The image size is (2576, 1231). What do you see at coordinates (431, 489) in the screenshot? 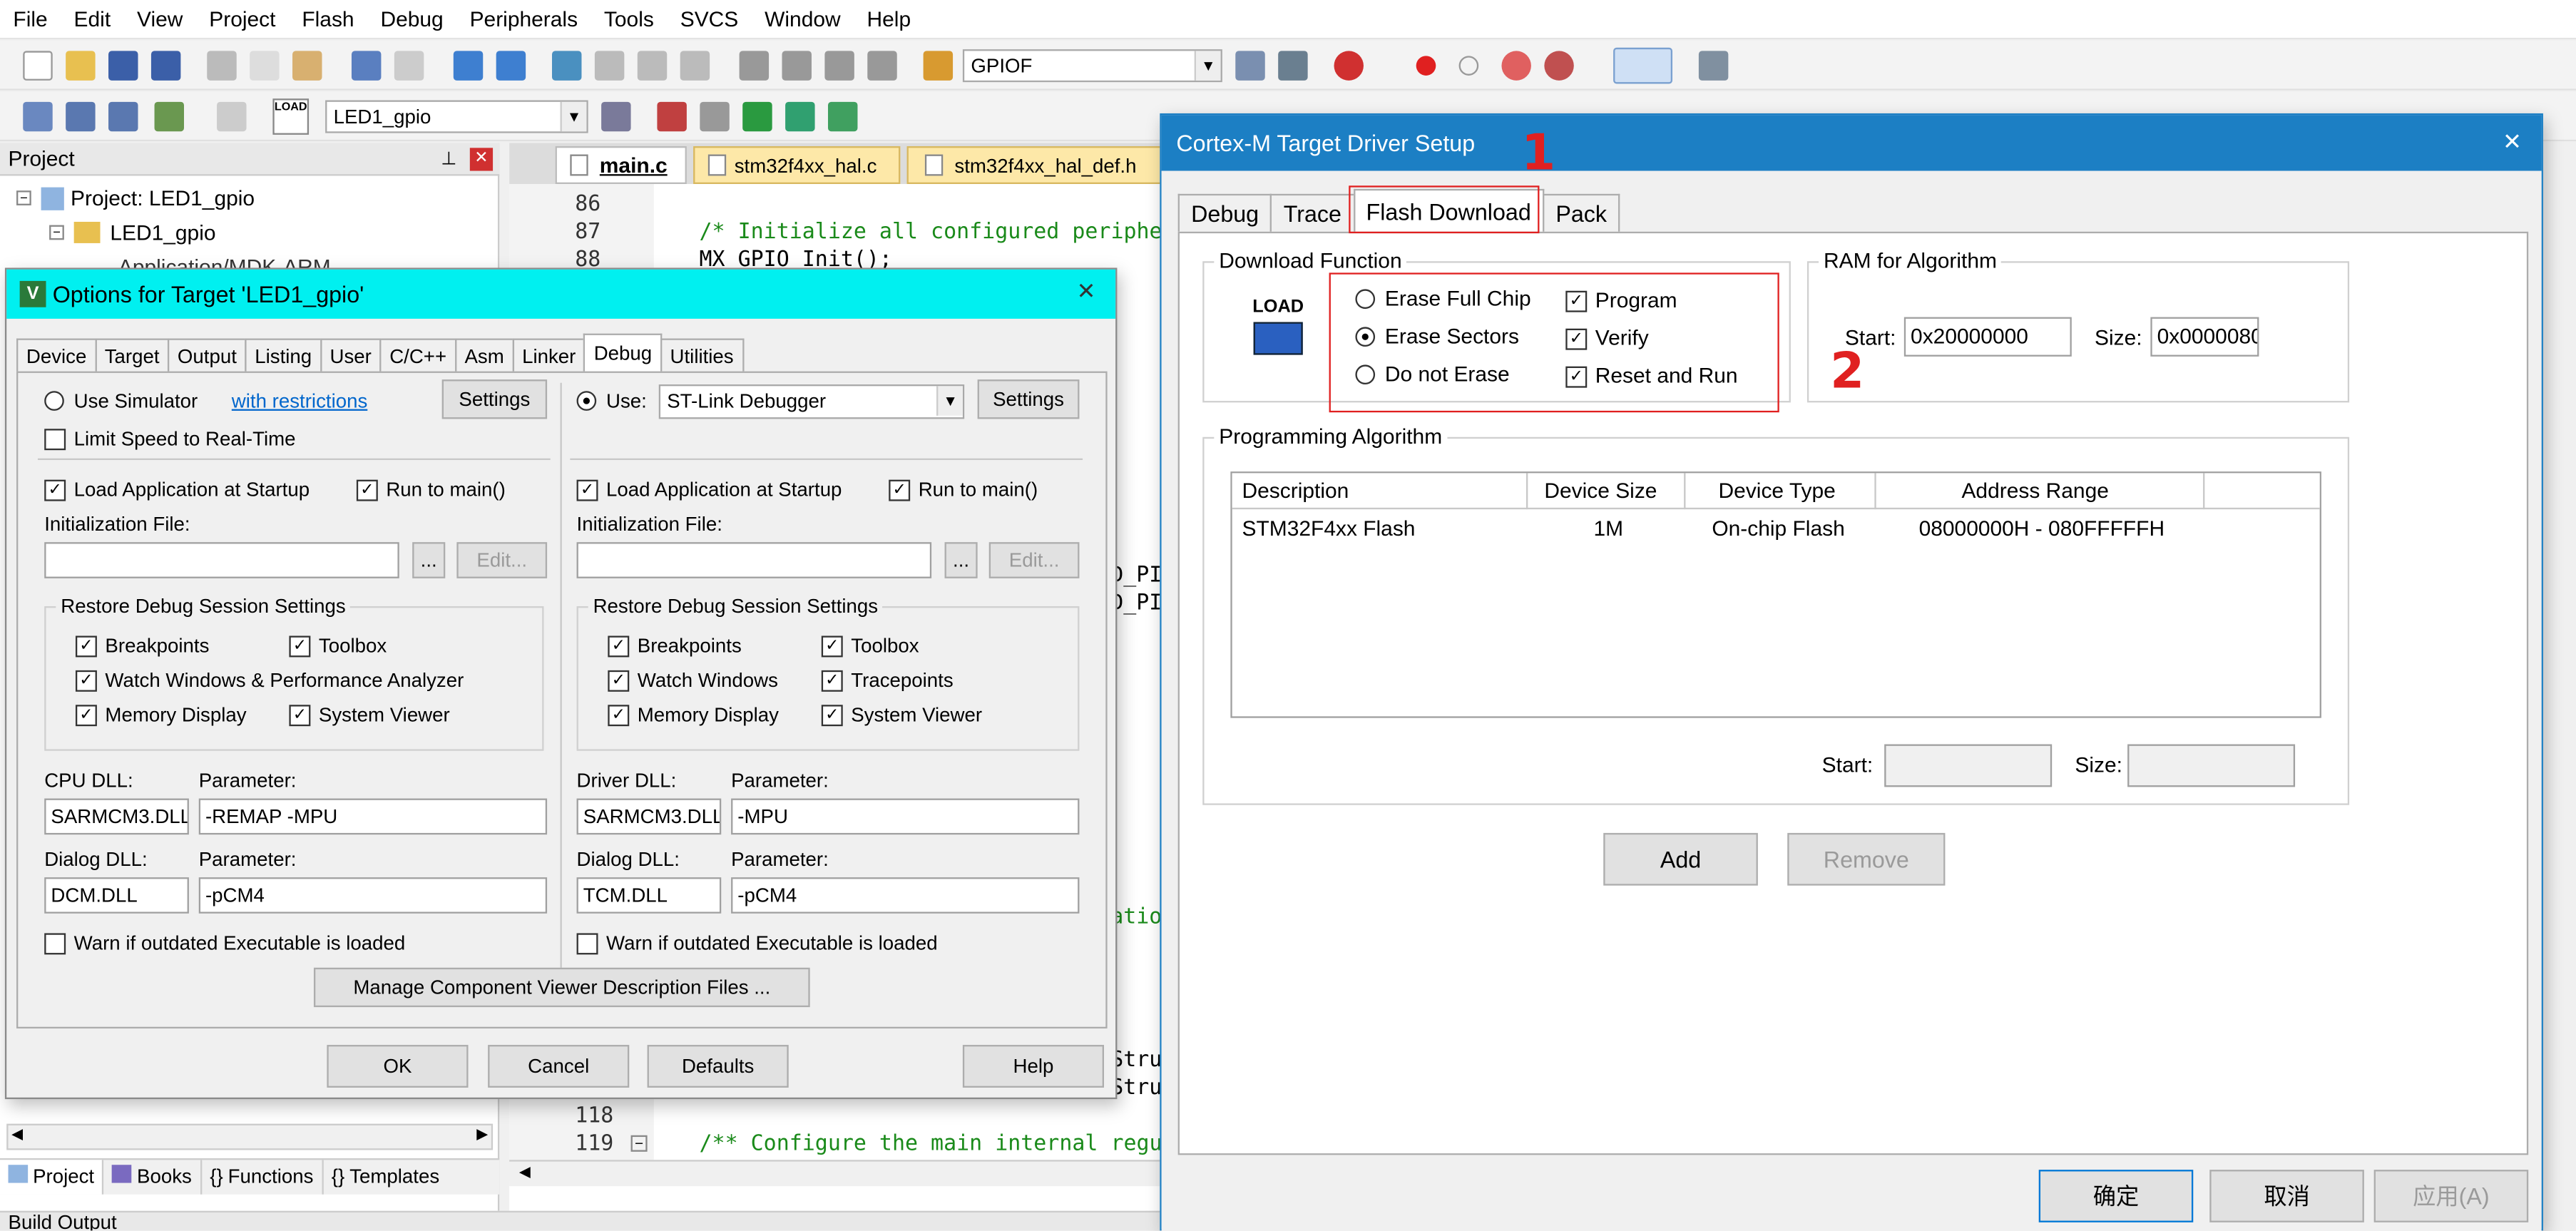
I see `run-to-main-checkbox: ✓ Run to main()` at bounding box center [431, 489].